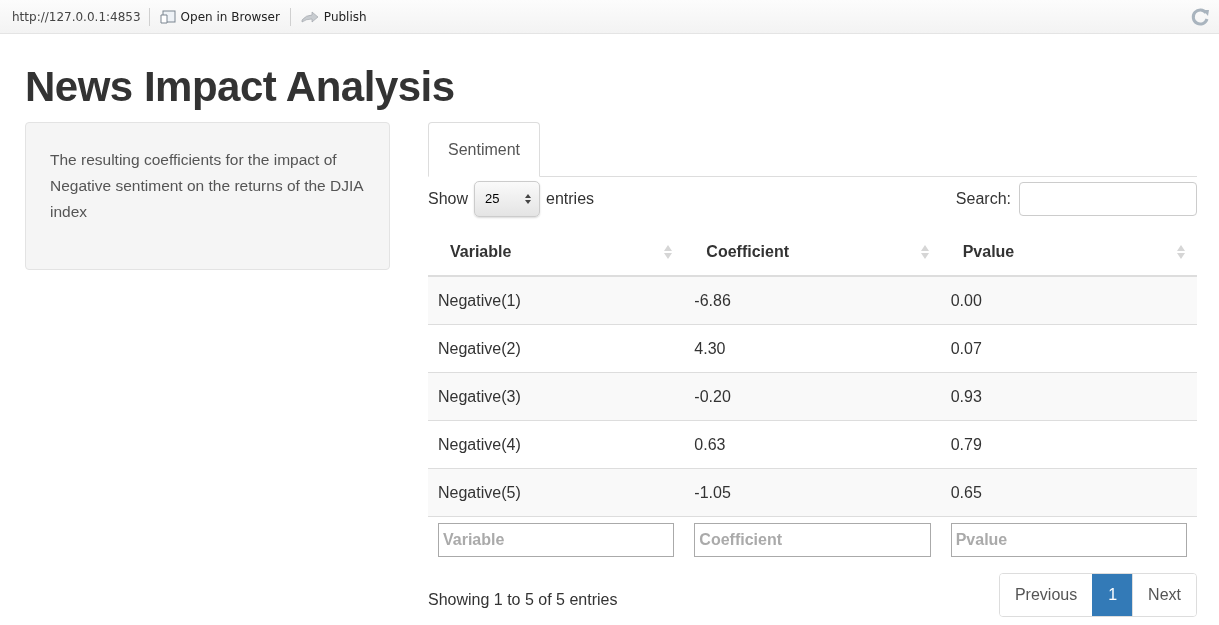  What do you see at coordinates (556, 492) in the screenshot?
I see `table-cell: Negative(5)` at bounding box center [556, 492].